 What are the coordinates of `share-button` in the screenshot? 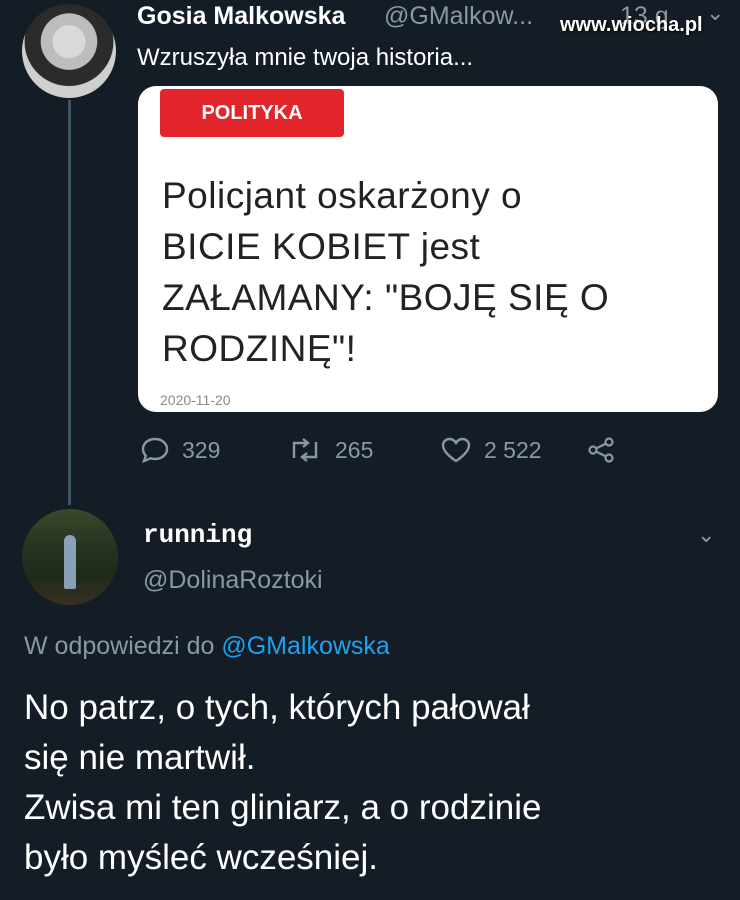 It's located at (607, 450).